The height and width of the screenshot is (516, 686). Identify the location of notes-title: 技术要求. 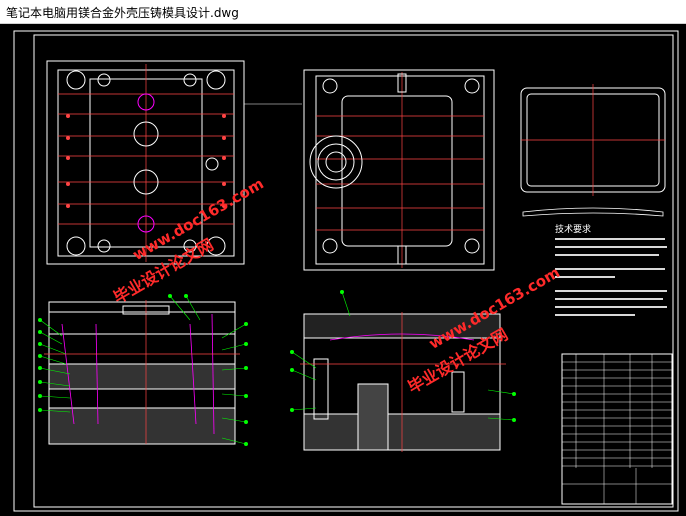
(573, 229).